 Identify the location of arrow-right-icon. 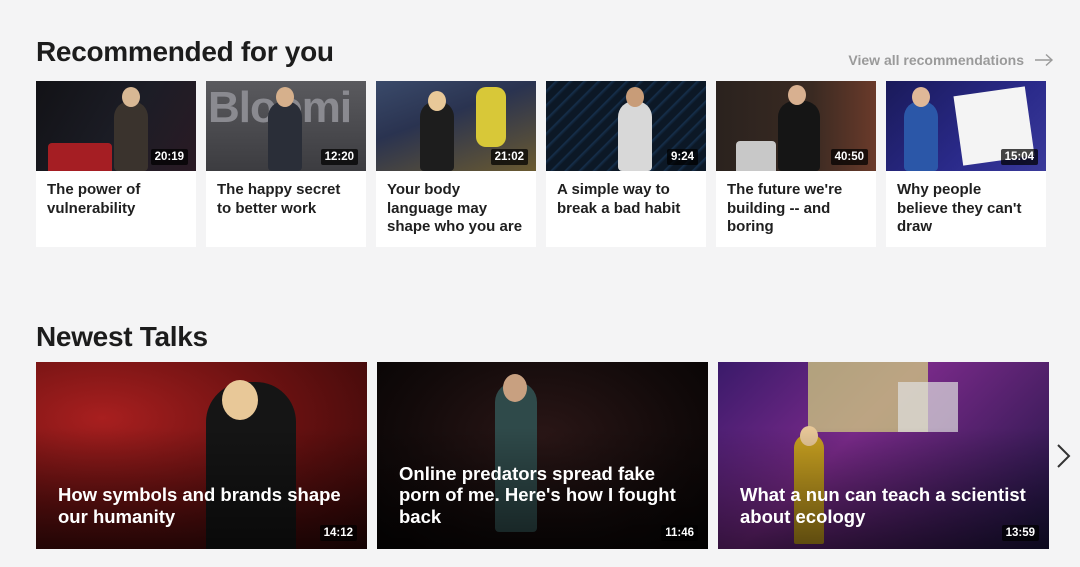
(1044, 60).